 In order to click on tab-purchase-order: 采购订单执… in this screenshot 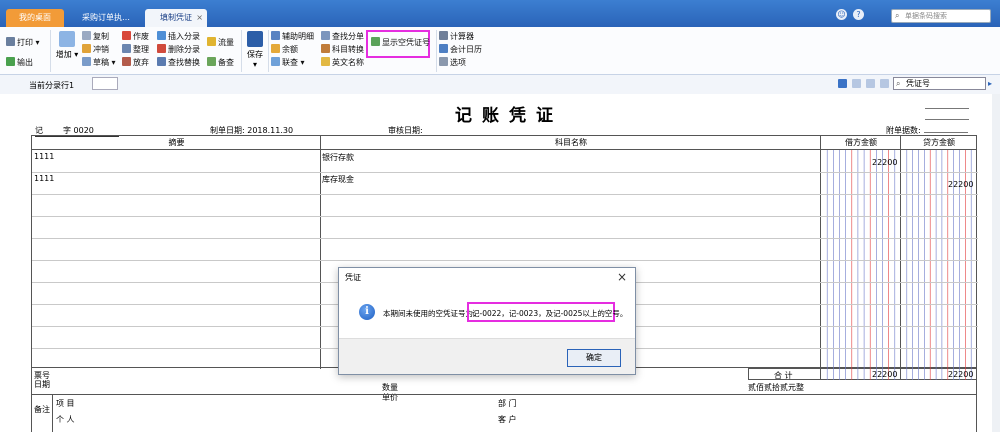, I will do `click(106, 18)`.